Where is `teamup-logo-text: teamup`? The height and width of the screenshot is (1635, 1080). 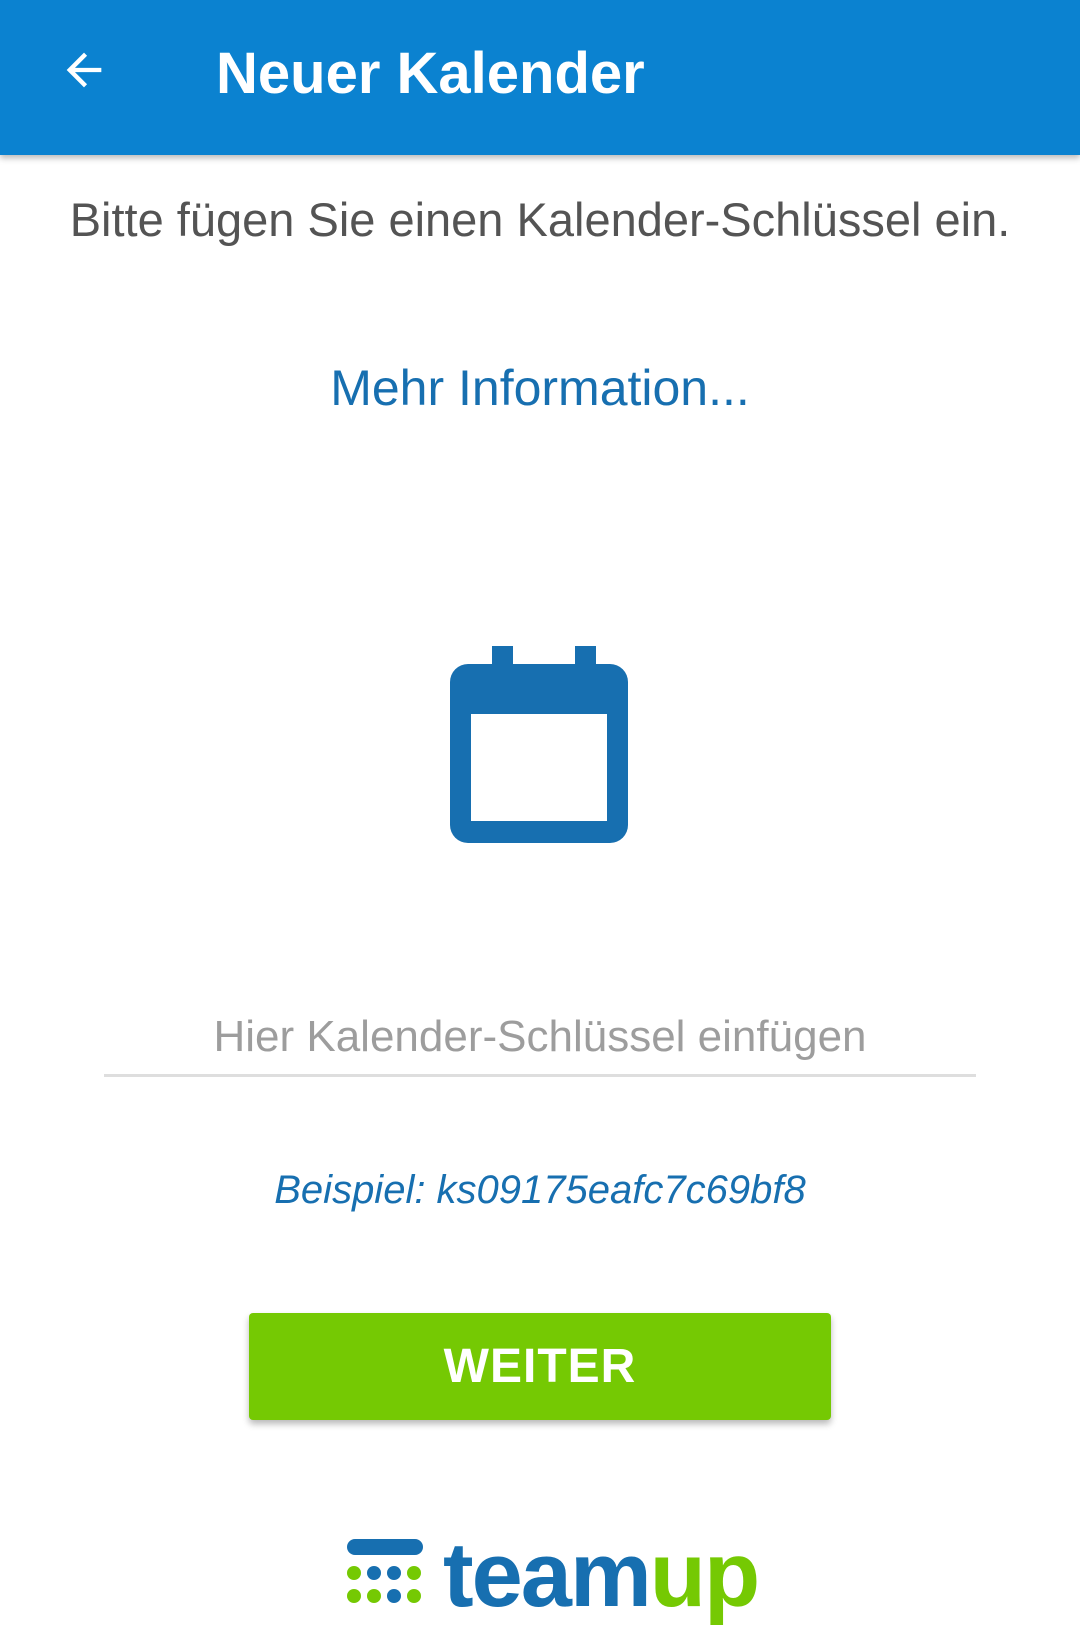 teamup-logo-text: teamup is located at coordinates (601, 1575).